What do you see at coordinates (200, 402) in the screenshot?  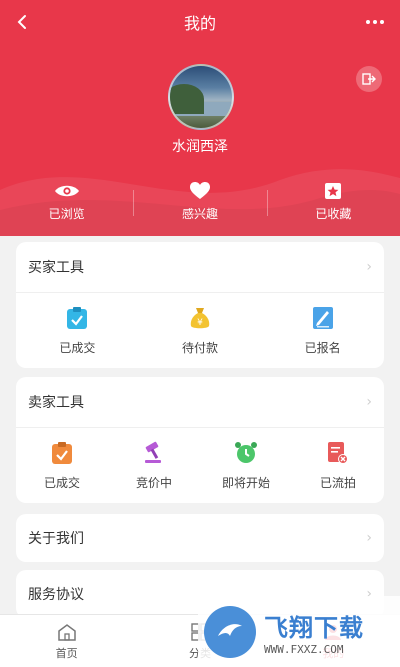 I see `seller-tools-header: 卖家工具 ›` at bounding box center [200, 402].